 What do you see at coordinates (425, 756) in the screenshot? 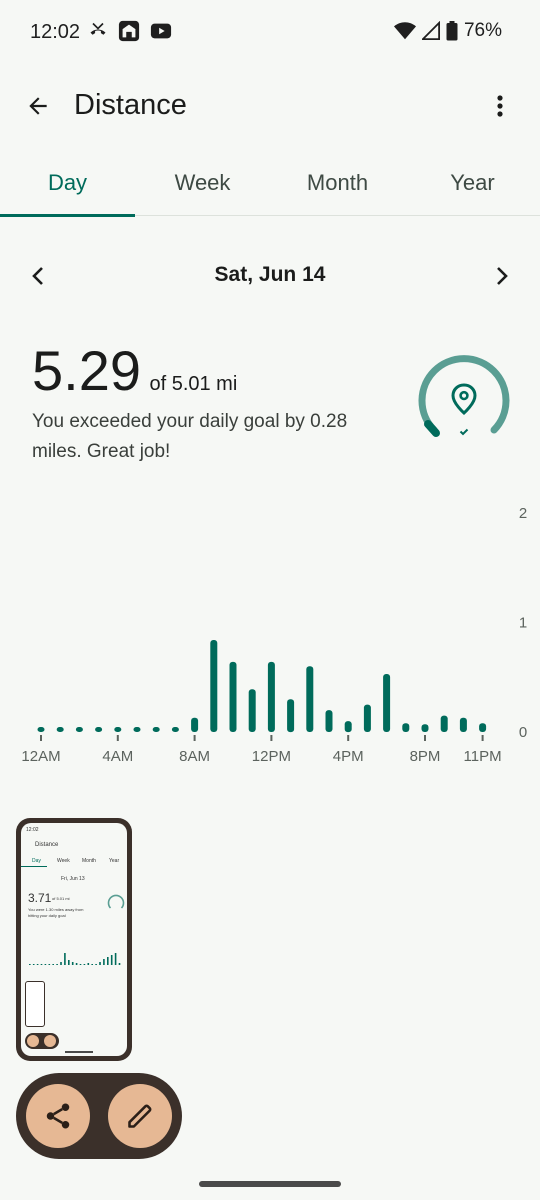
I see `x-tick-label: 8PM` at bounding box center [425, 756].